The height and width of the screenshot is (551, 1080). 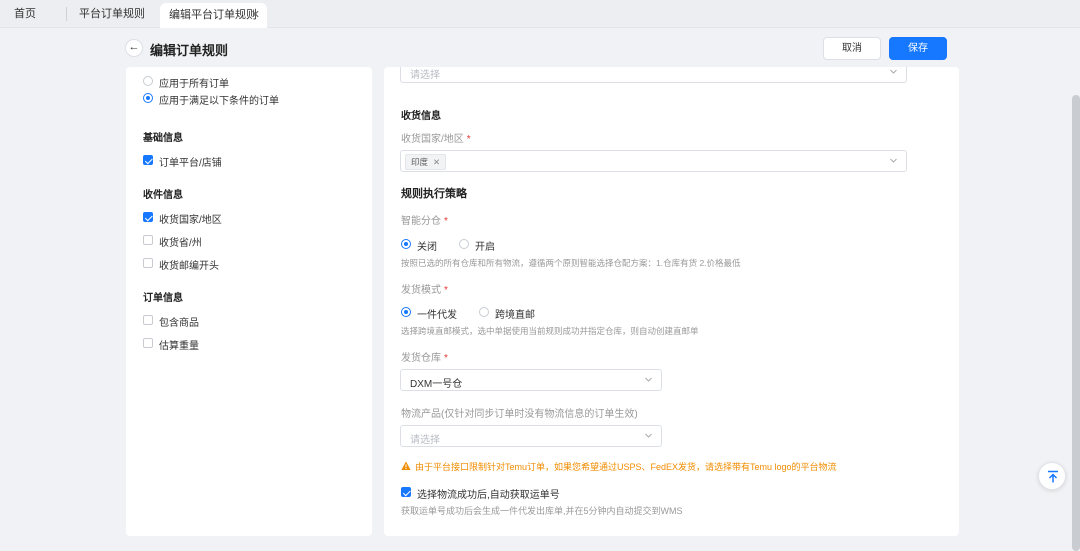 I want to click on tab-bar: 首页 平台订单规则 编辑平台订单规则 ✕, so click(x=540, y=14).